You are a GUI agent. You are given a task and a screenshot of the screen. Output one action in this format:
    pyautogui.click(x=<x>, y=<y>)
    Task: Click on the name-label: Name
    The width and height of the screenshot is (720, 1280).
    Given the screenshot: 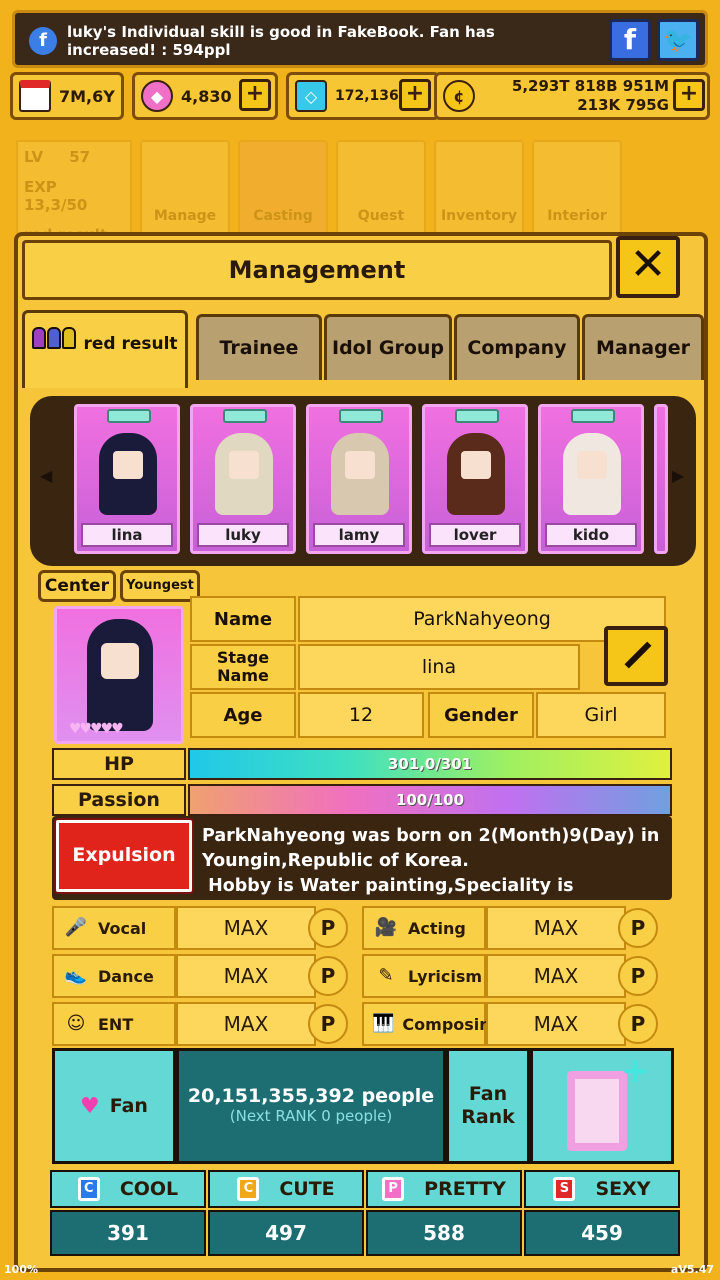 What is the action you would take?
    pyautogui.click(x=243, y=619)
    